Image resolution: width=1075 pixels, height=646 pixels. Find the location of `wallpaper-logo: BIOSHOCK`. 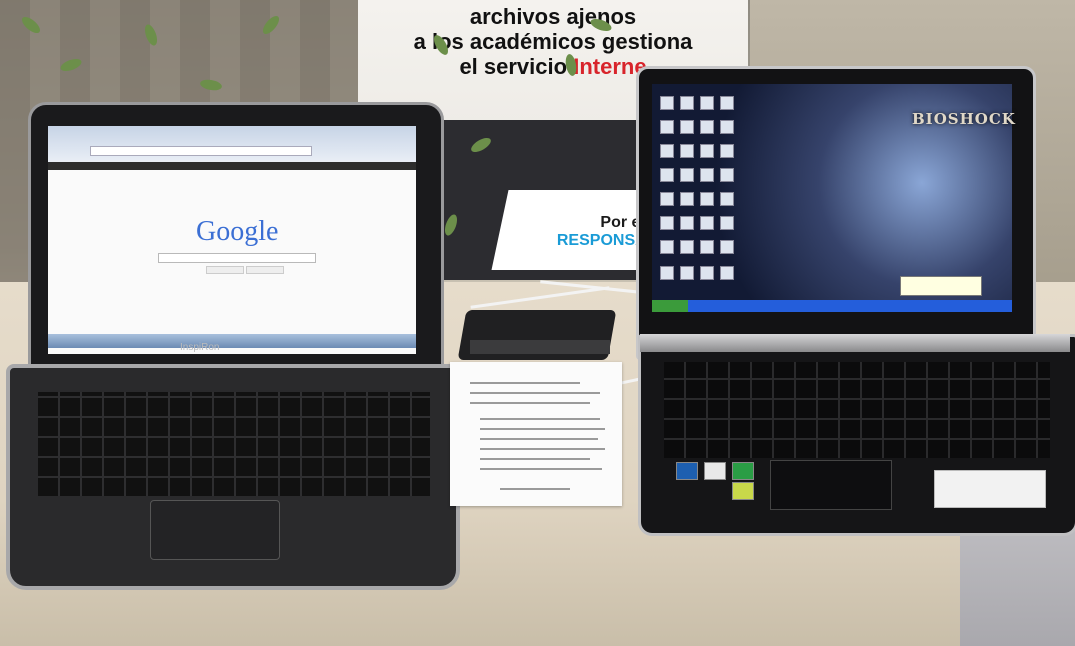

wallpaper-logo: BIOSHOCK is located at coordinates (964, 119).